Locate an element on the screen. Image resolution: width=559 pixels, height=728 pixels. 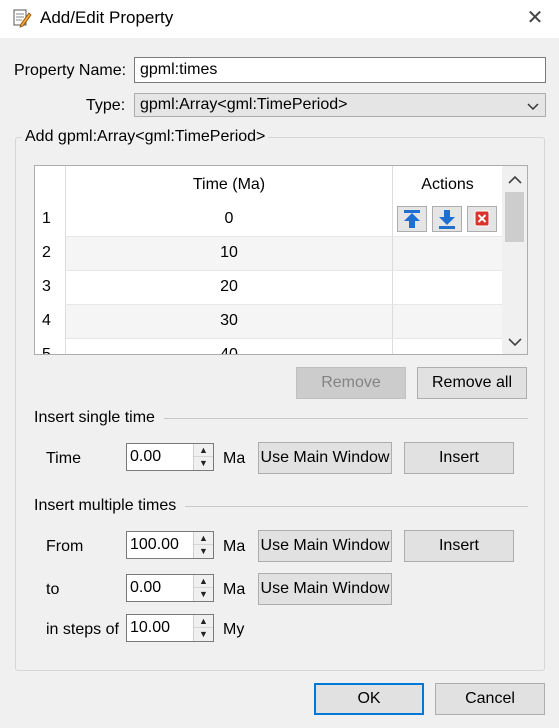
insert-single-title: Insert single time is located at coordinates (94, 417).